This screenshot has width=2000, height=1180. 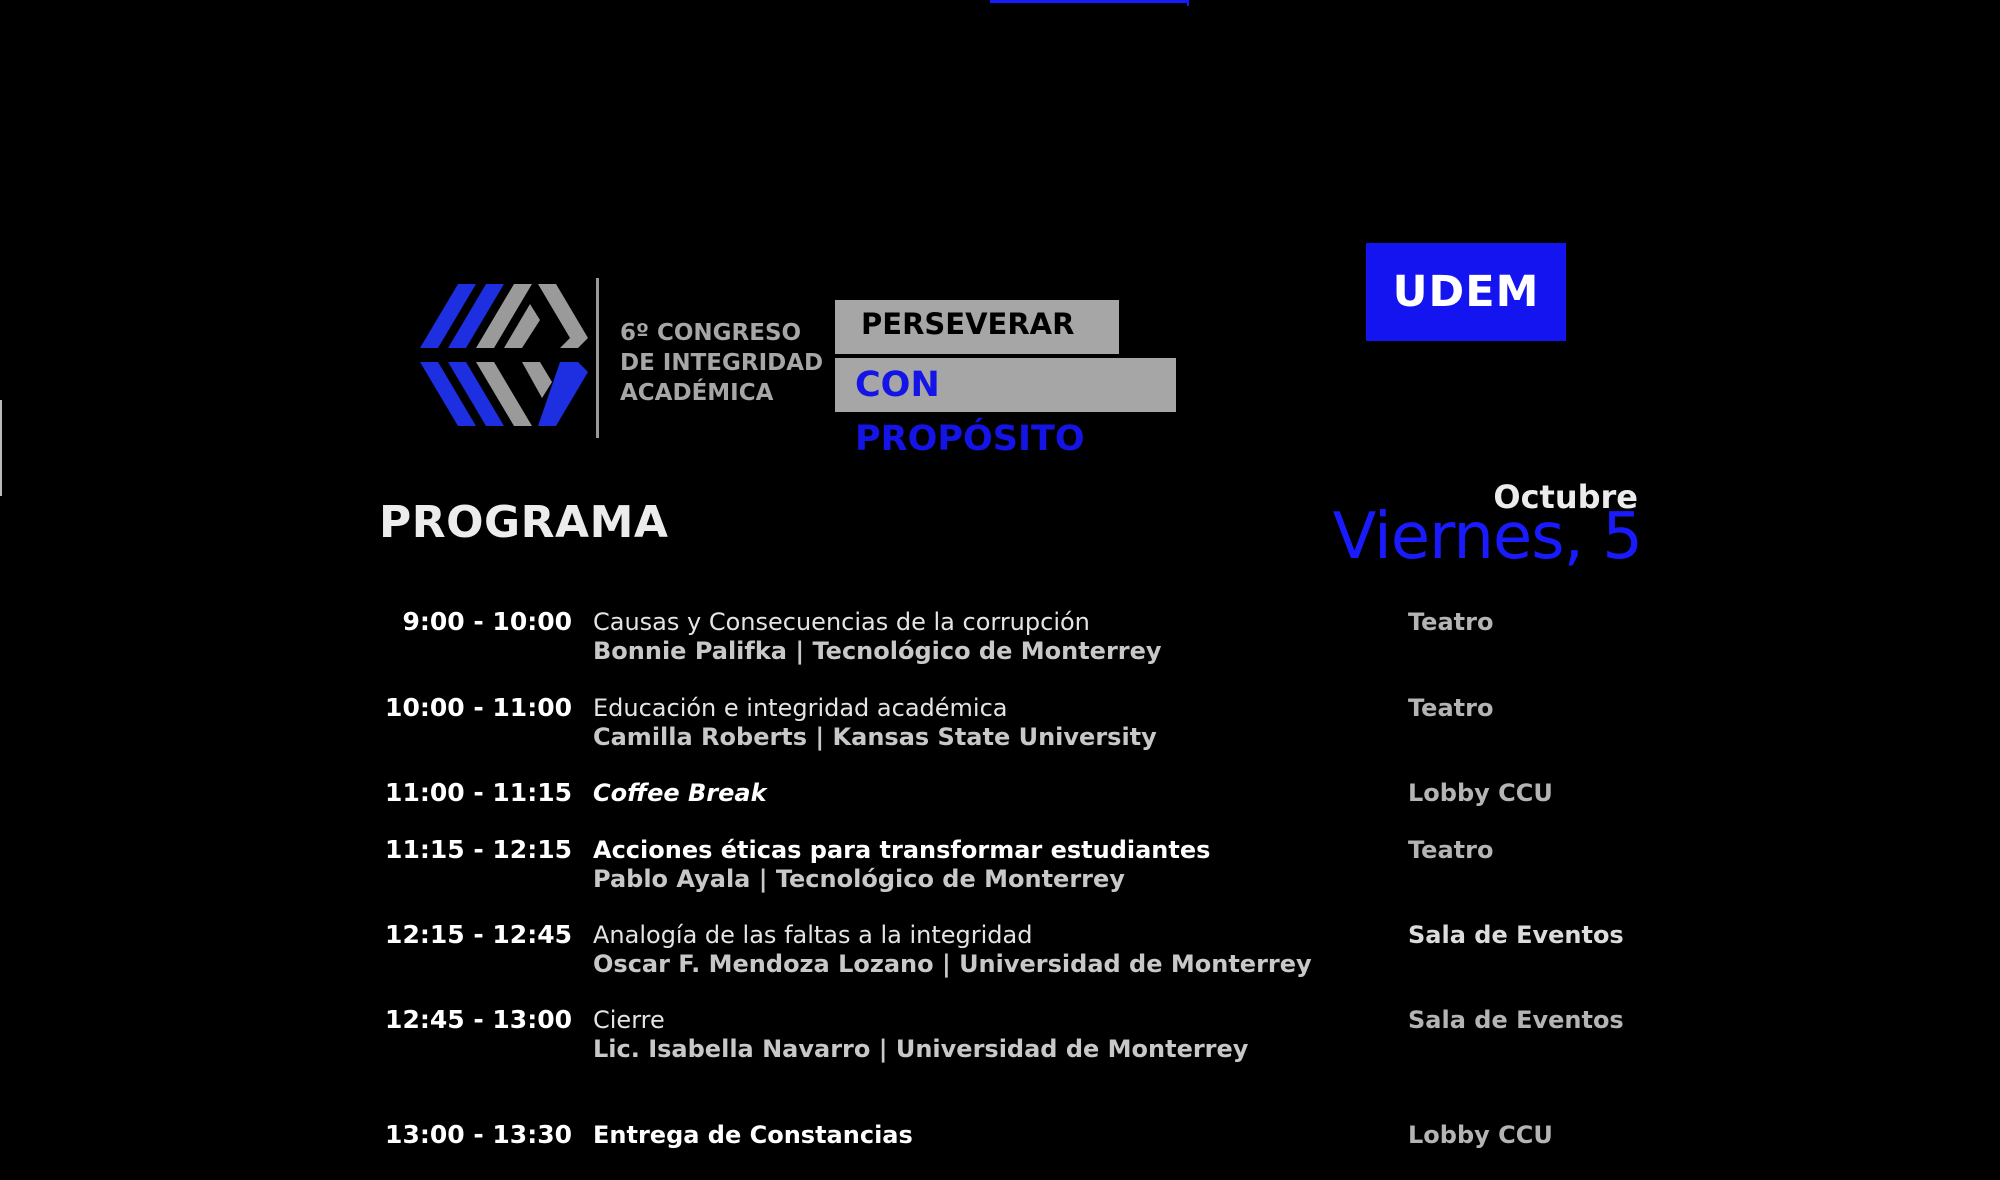 I want to click on session-time: 10:00 - 11:00, so click(x=478, y=707).